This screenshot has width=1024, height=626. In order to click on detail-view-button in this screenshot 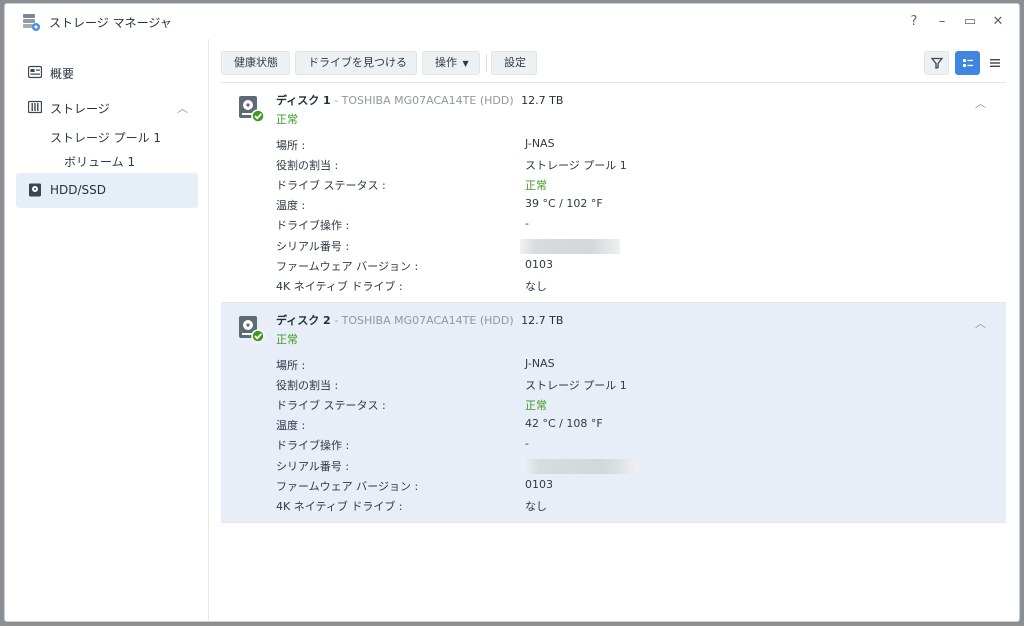, I will do `click(967, 63)`.